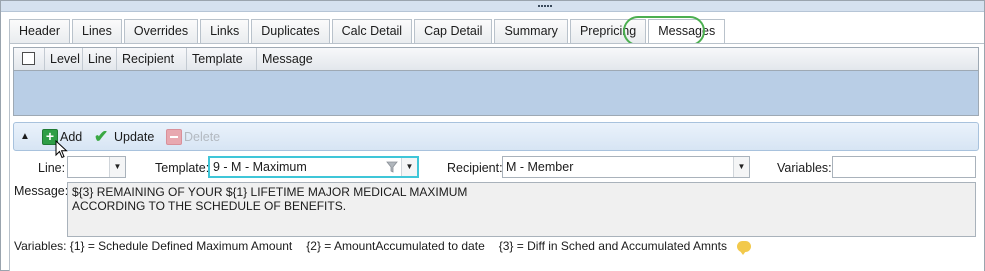  I want to click on tab-summary: Summary, so click(531, 31).